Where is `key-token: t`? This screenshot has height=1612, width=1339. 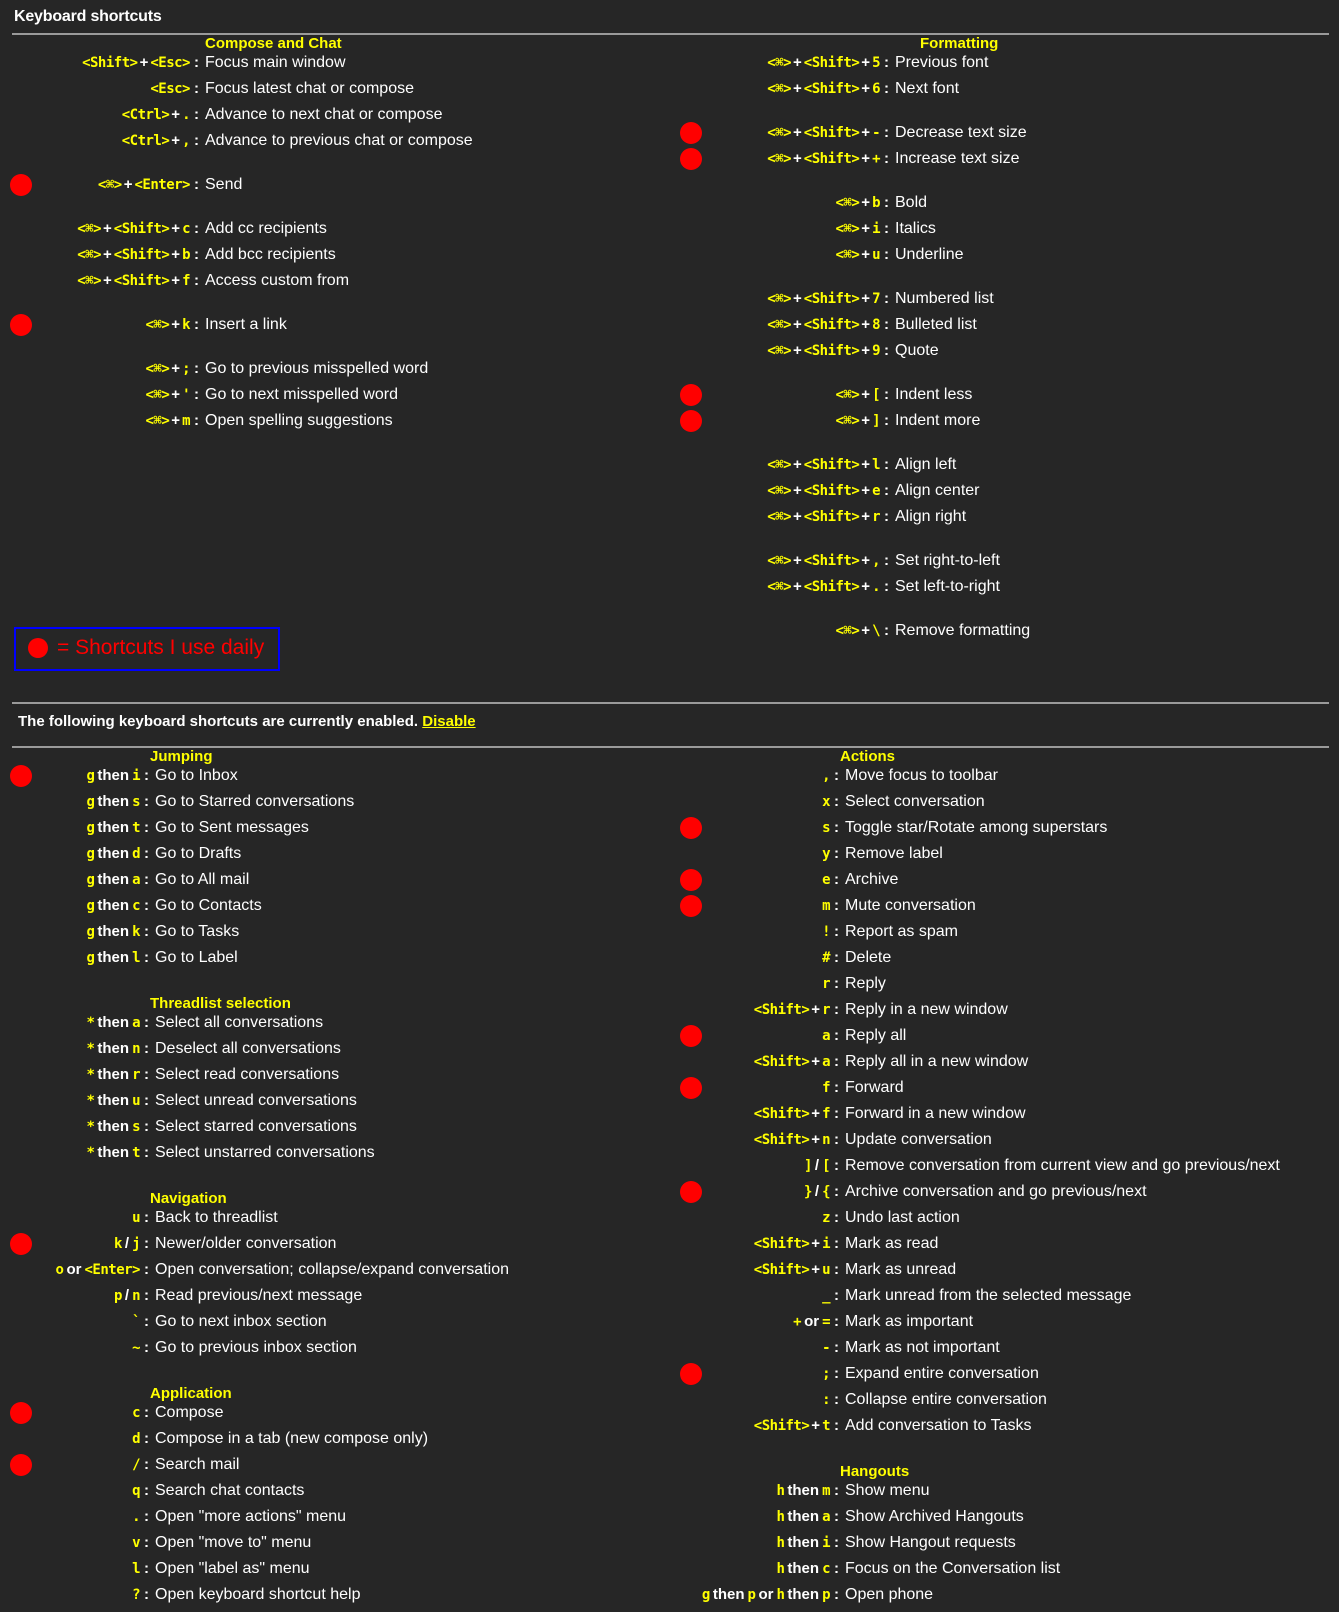 key-token: t is located at coordinates (136, 1153).